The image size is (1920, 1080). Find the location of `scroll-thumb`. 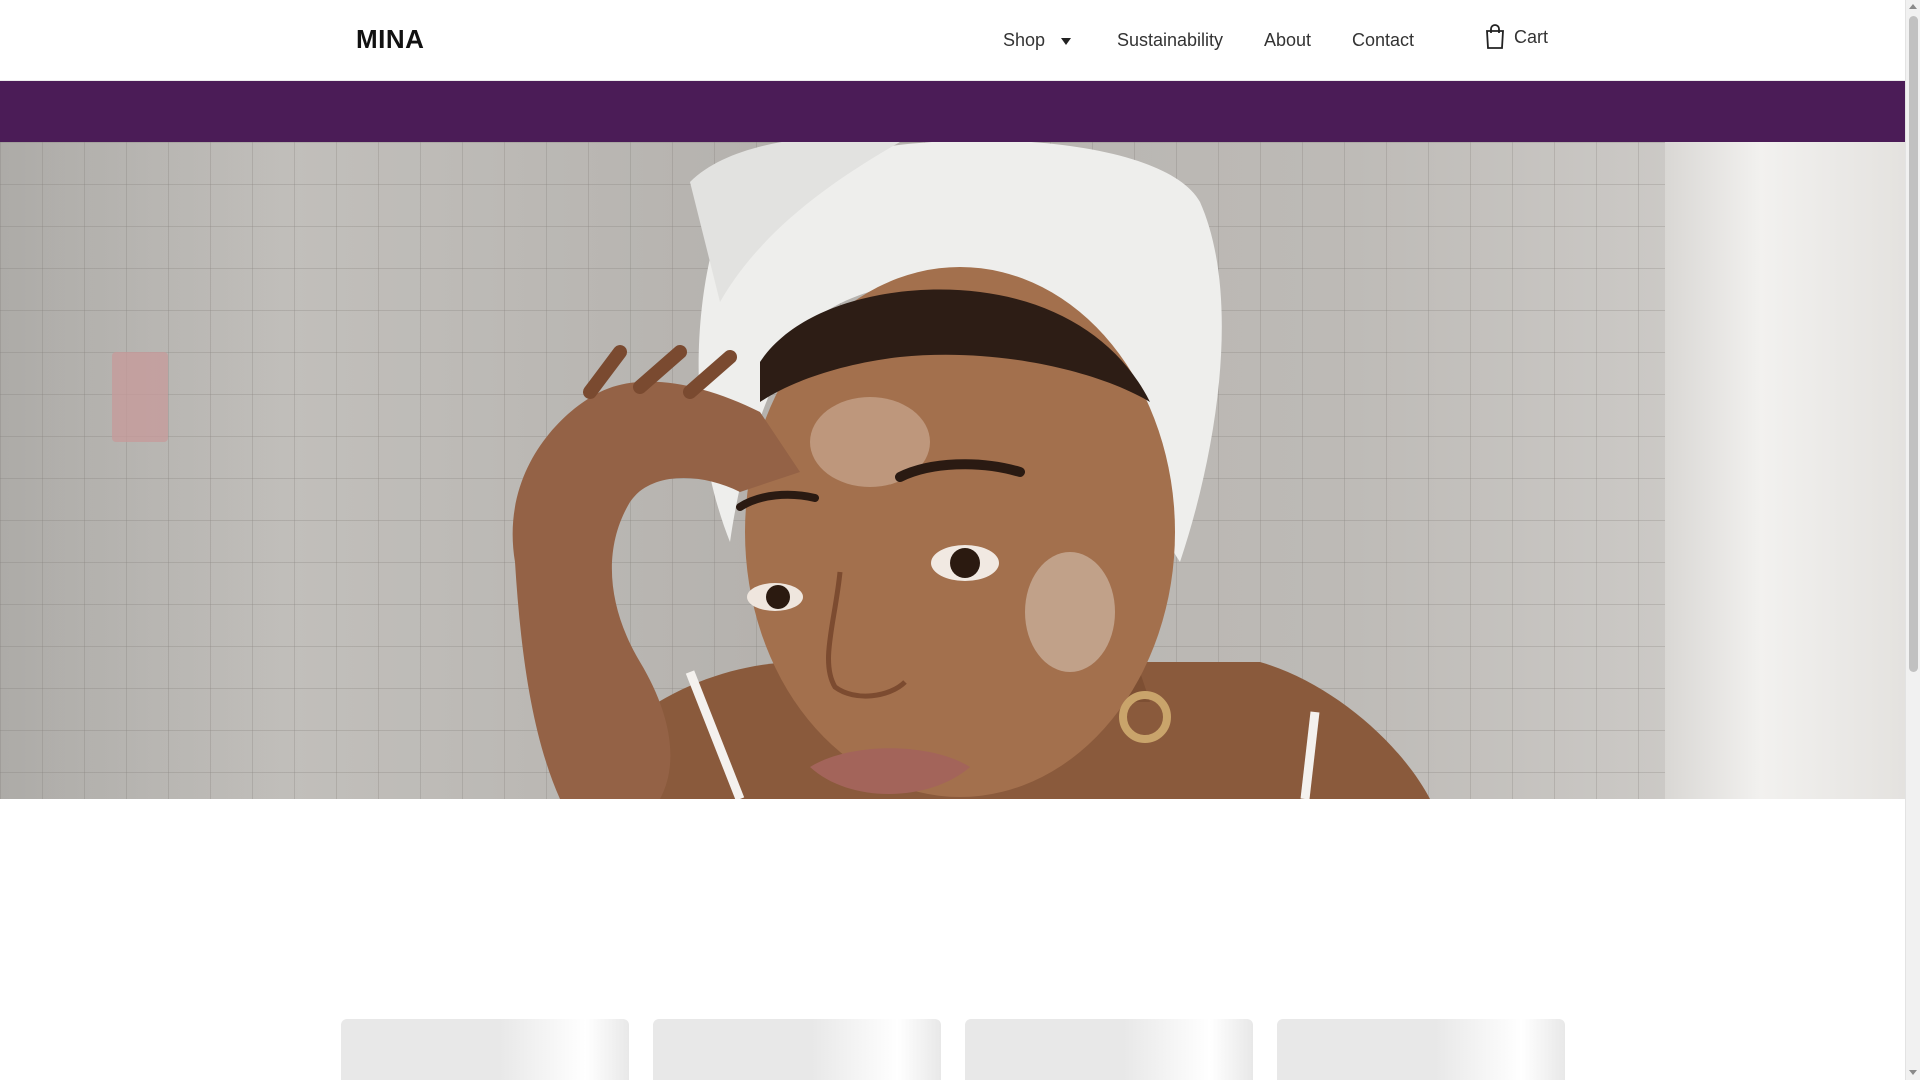

scroll-thumb is located at coordinates (1913, 344).